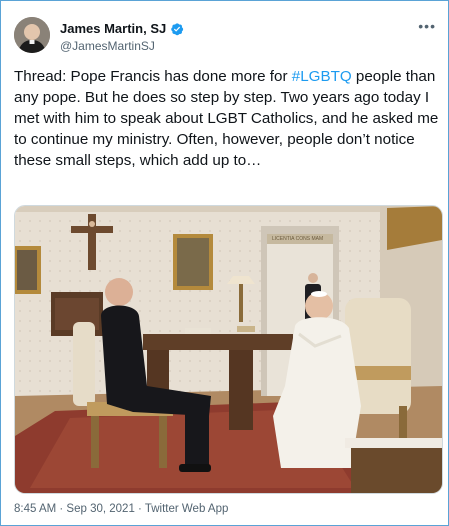  I want to click on hashtag-link: #LGBTQ, so click(322, 76).